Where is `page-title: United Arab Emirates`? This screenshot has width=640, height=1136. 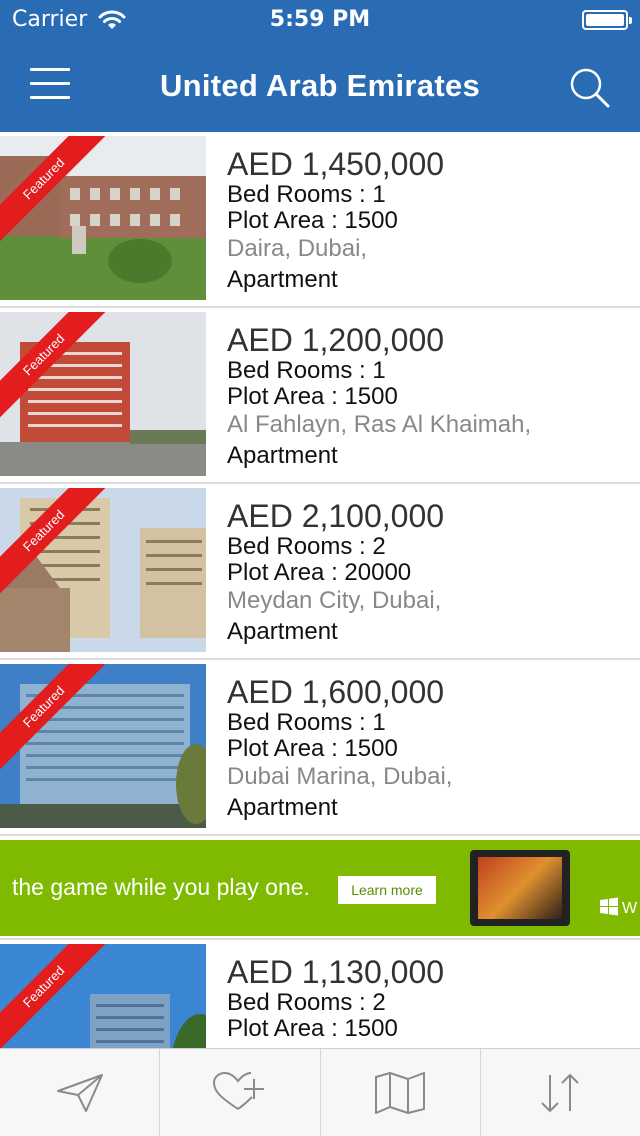
page-title: United Arab Emirates is located at coordinates (320, 85).